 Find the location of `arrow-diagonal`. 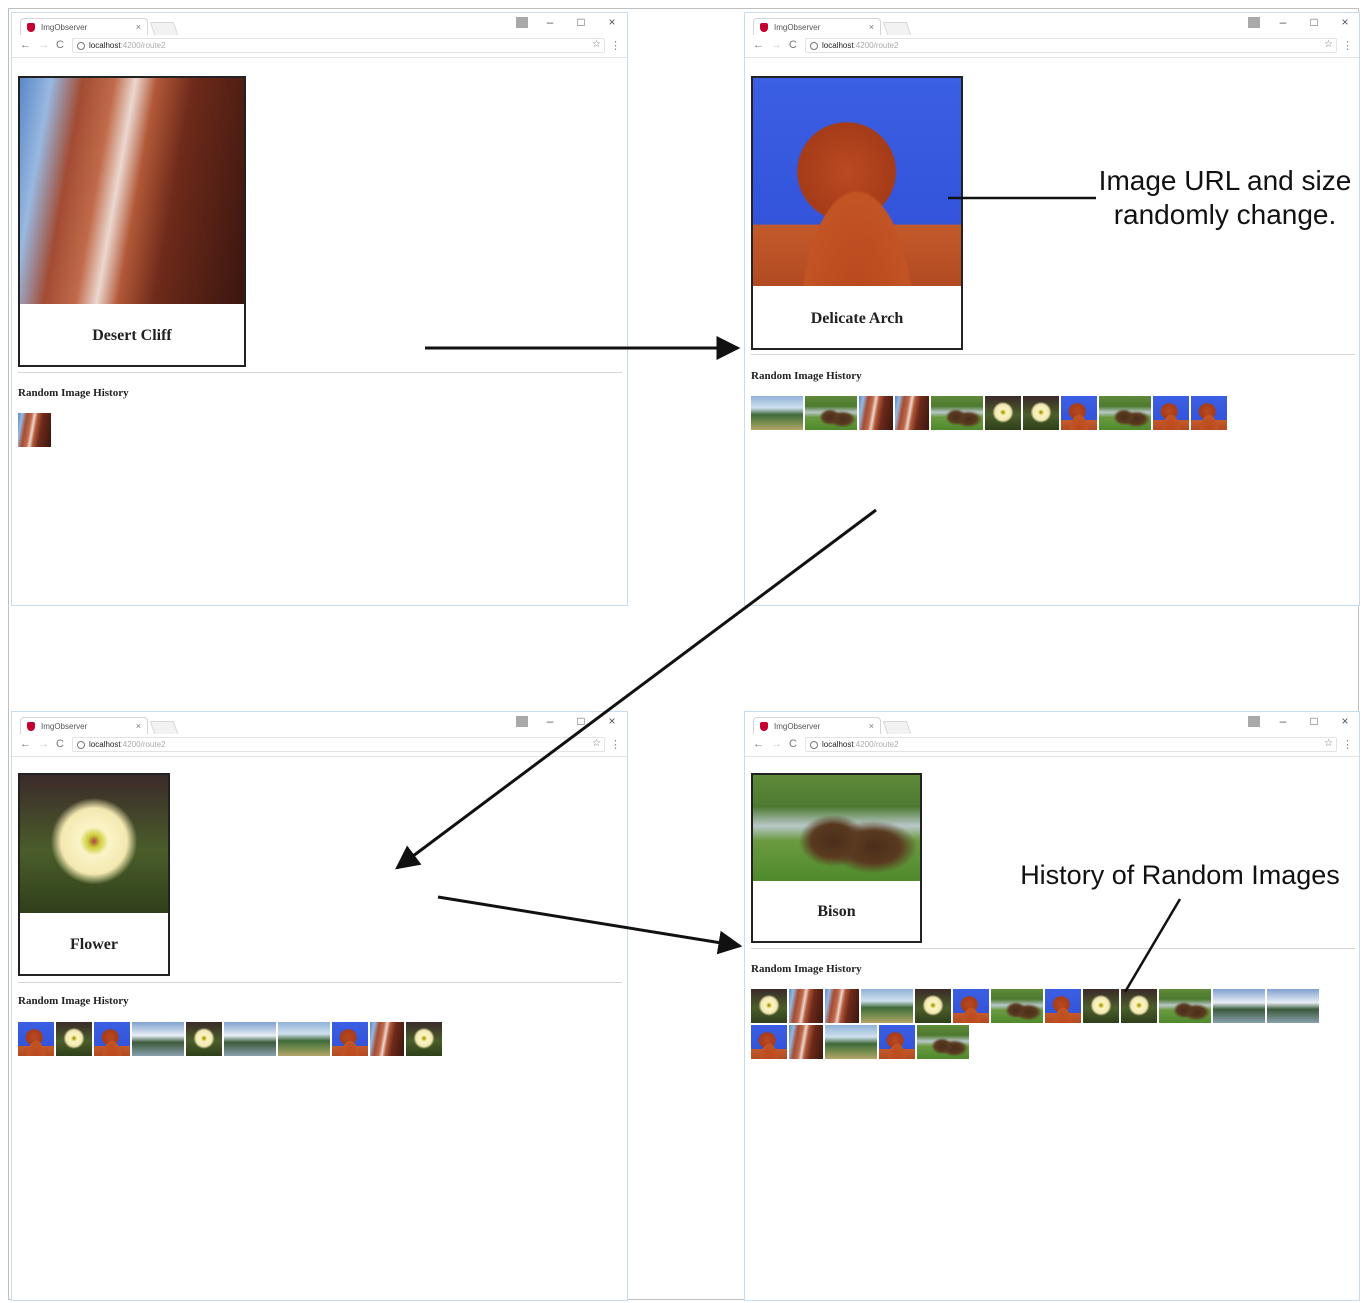

arrow-diagonal is located at coordinates (636, 689).